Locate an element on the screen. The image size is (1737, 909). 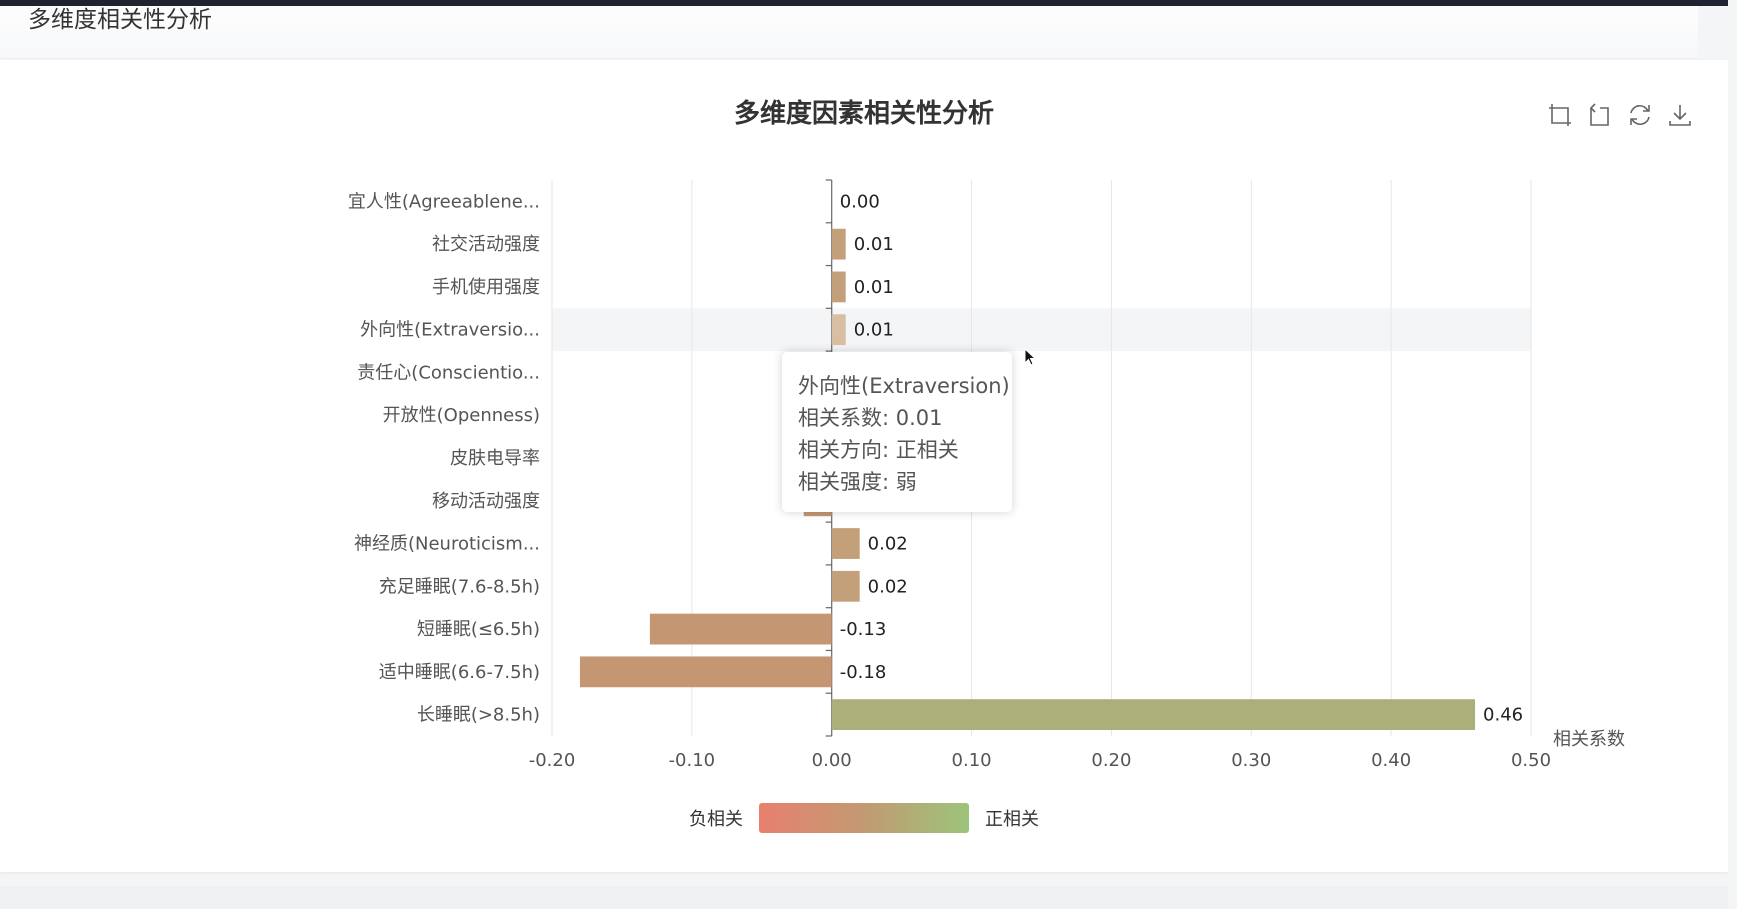
x-tick-label: 0.00 is located at coordinates (832, 760).